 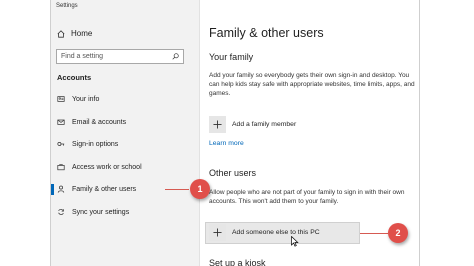 I want to click on sidebar-item-label: Email & accounts, so click(x=99, y=122).